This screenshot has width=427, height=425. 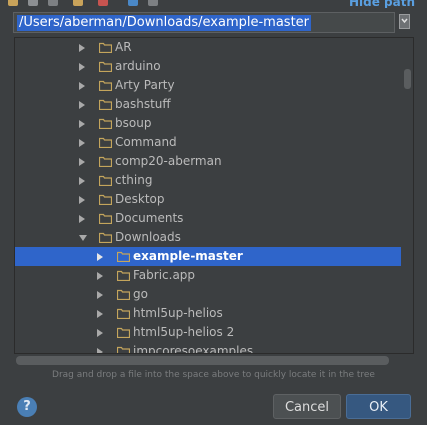 What do you see at coordinates (27, 407) in the screenshot?
I see `help-button: ?` at bounding box center [27, 407].